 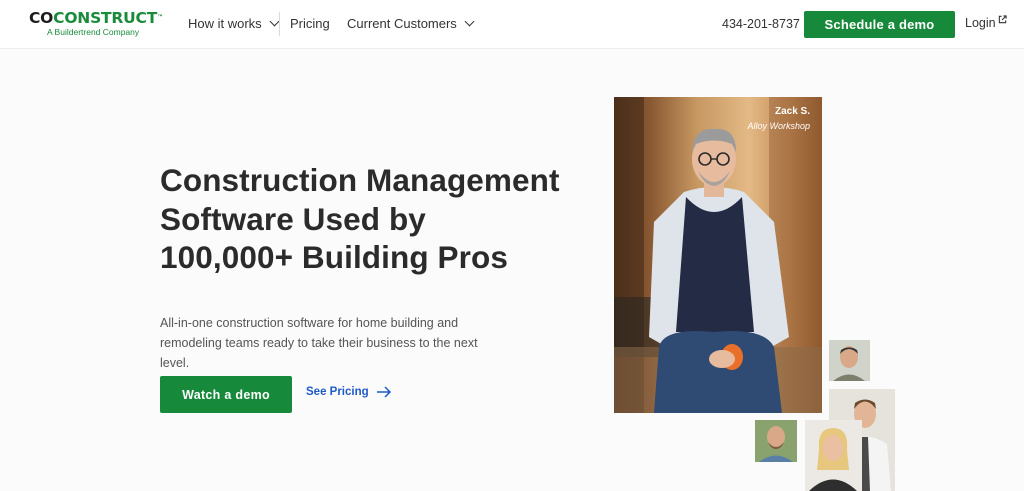 What do you see at coordinates (279, 24) in the screenshot?
I see `nav-divider` at bounding box center [279, 24].